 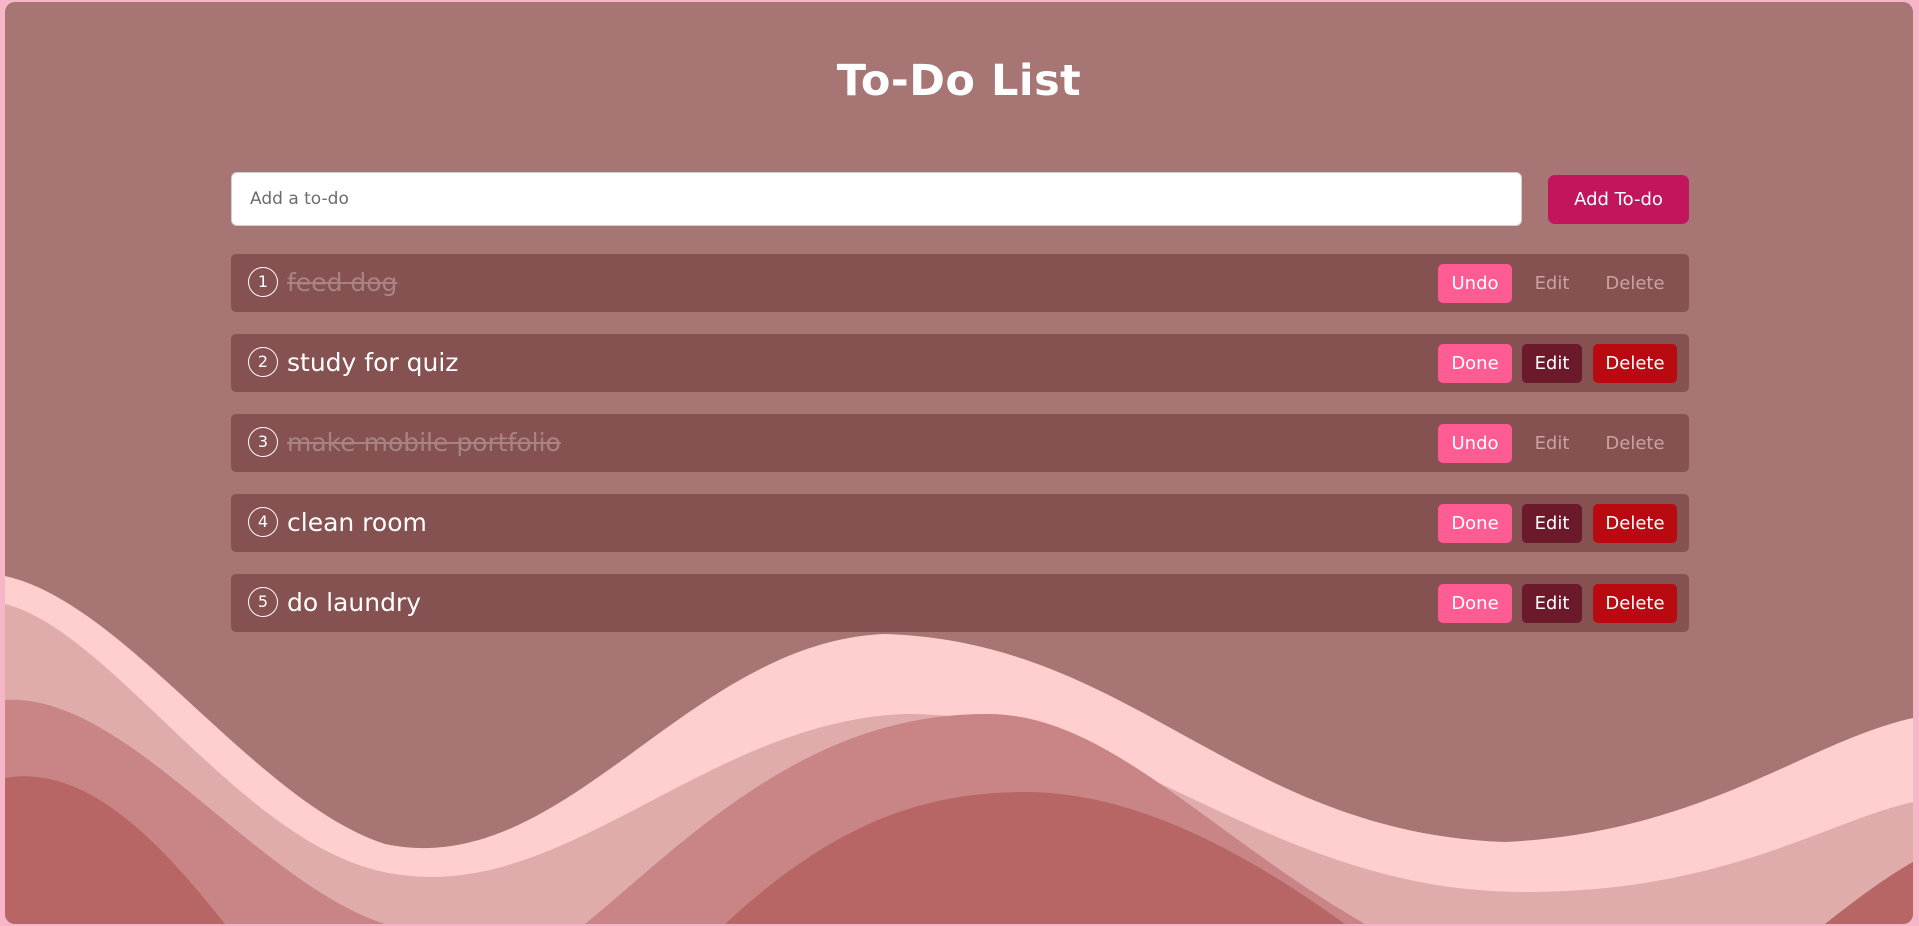 What do you see at coordinates (876, 199) in the screenshot?
I see `todo-input` at bounding box center [876, 199].